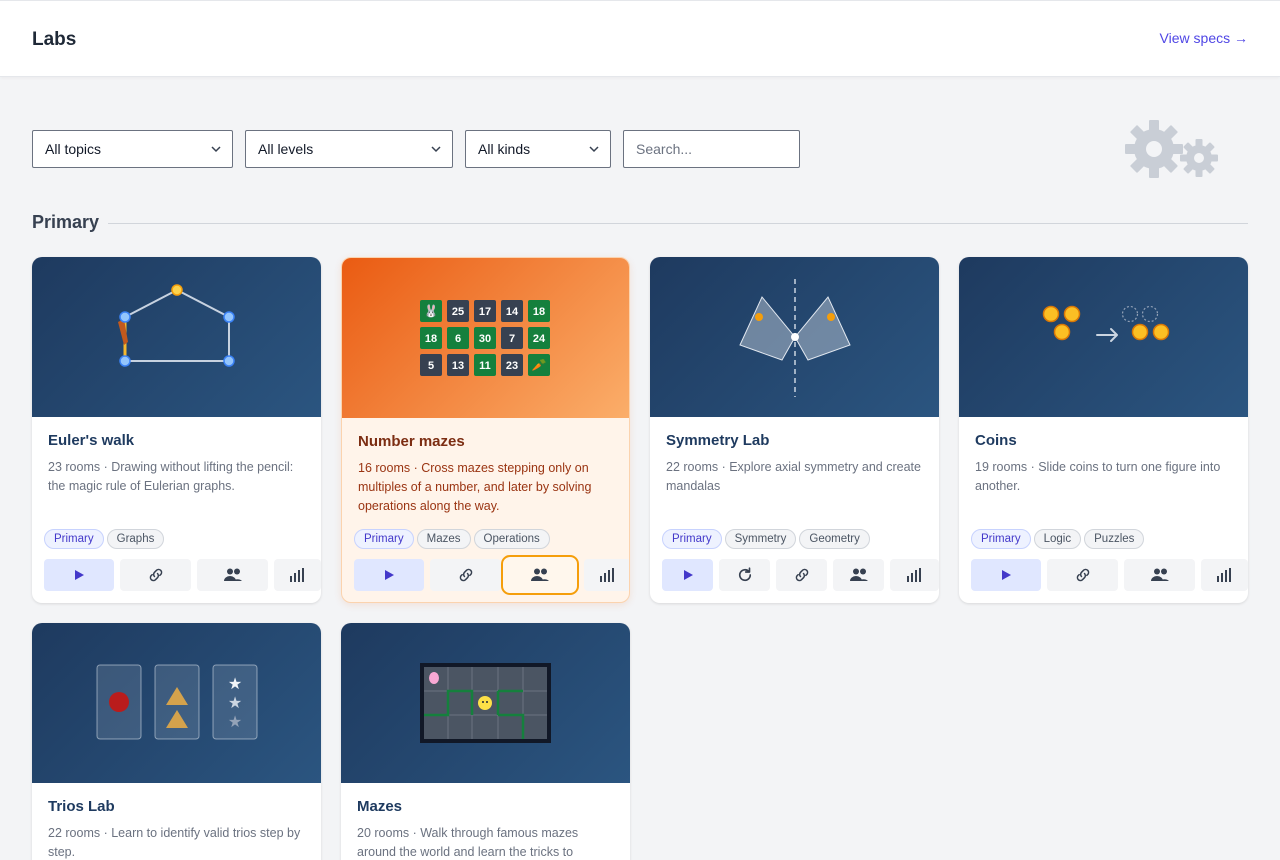  I want to click on coins-illustration-icon, so click(1106, 323).